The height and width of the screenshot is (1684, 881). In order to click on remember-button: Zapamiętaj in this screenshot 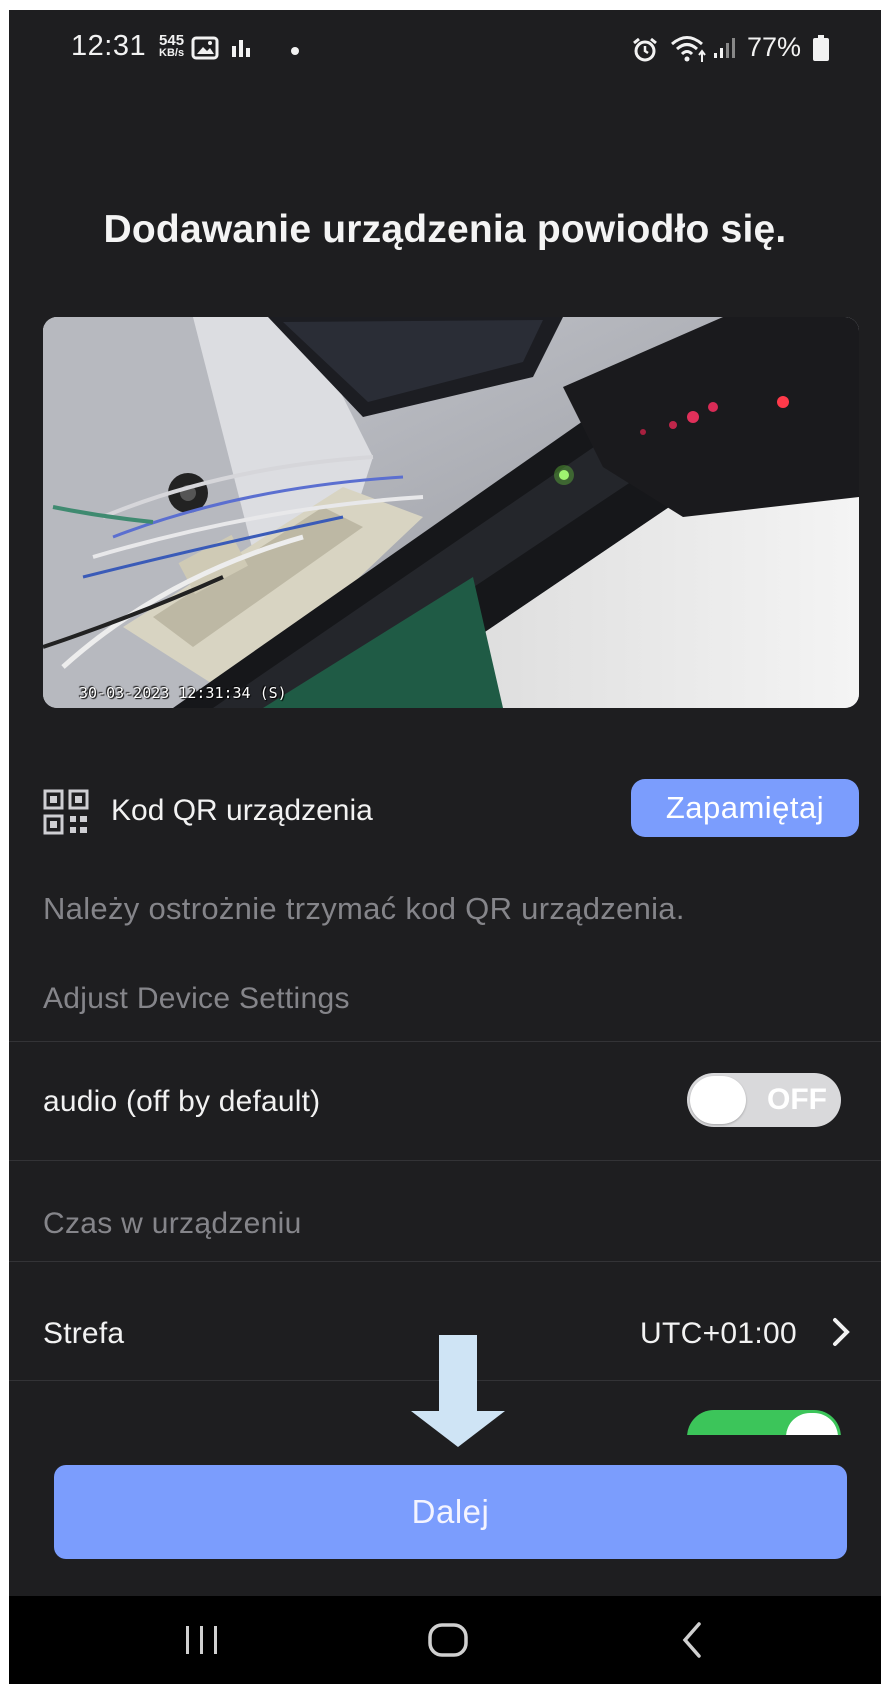, I will do `click(745, 808)`.